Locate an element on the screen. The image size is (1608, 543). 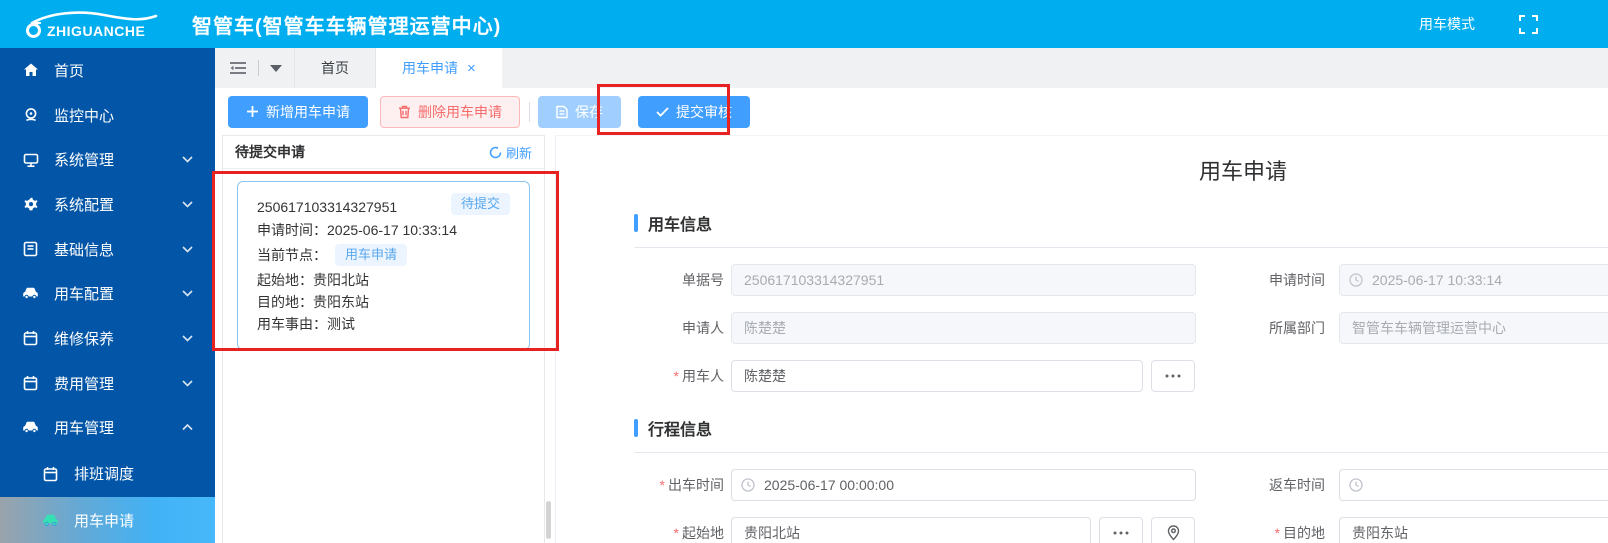
plus-icon is located at coordinates (252, 111).